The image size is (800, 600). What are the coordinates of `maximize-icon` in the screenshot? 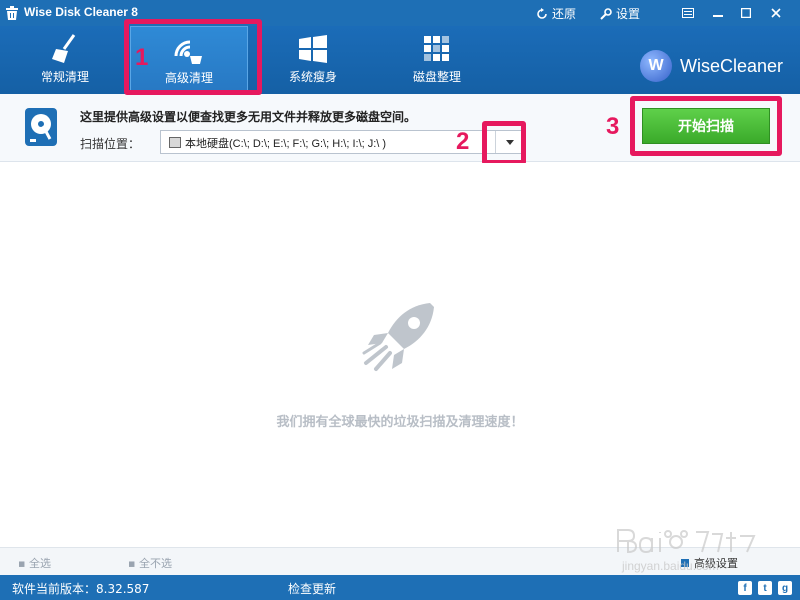 It's located at (746, 13).